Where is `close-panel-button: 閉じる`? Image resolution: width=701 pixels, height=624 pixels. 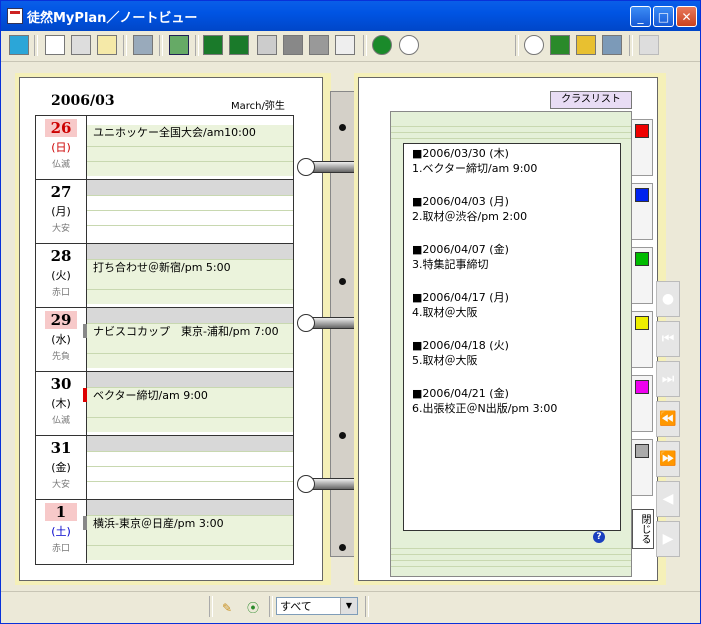
close-panel-button: 閉じる is located at coordinates (643, 529).